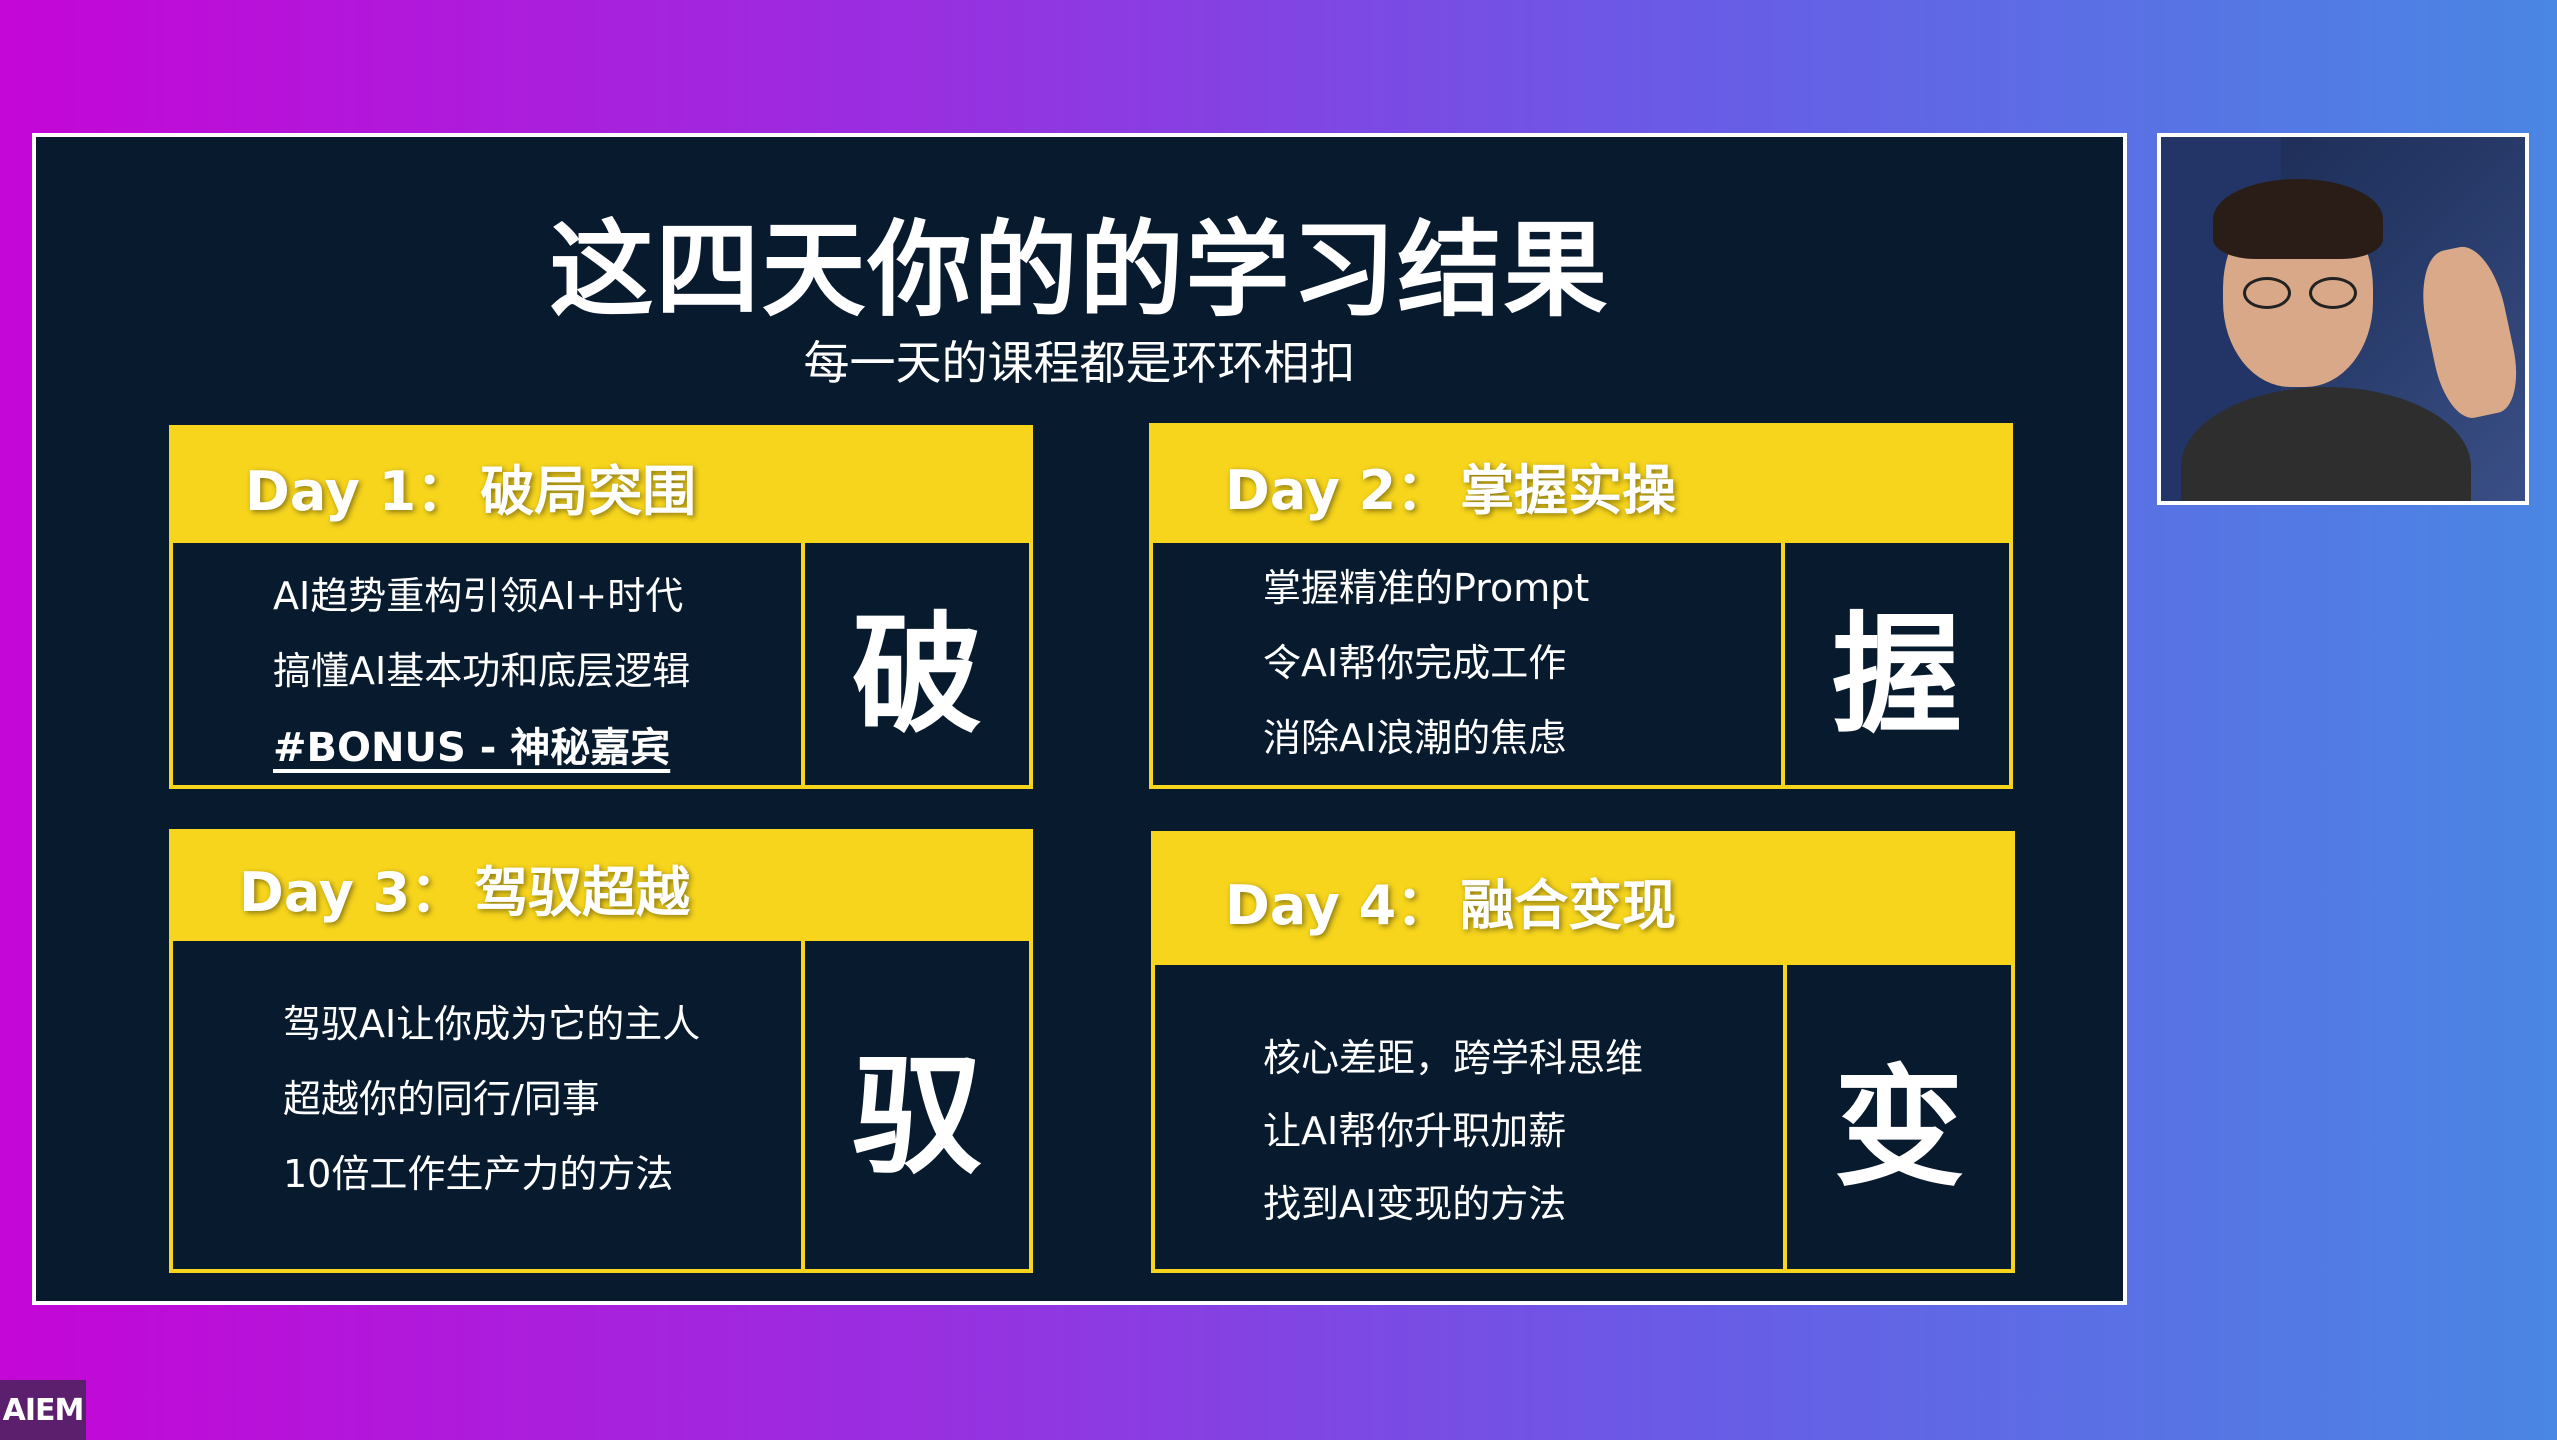 This screenshot has width=2557, height=1440. What do you see at coordinates (352, 892) in the screenshot?
I see `day-3-label: Day 3：` at bounding box center [352, 892].